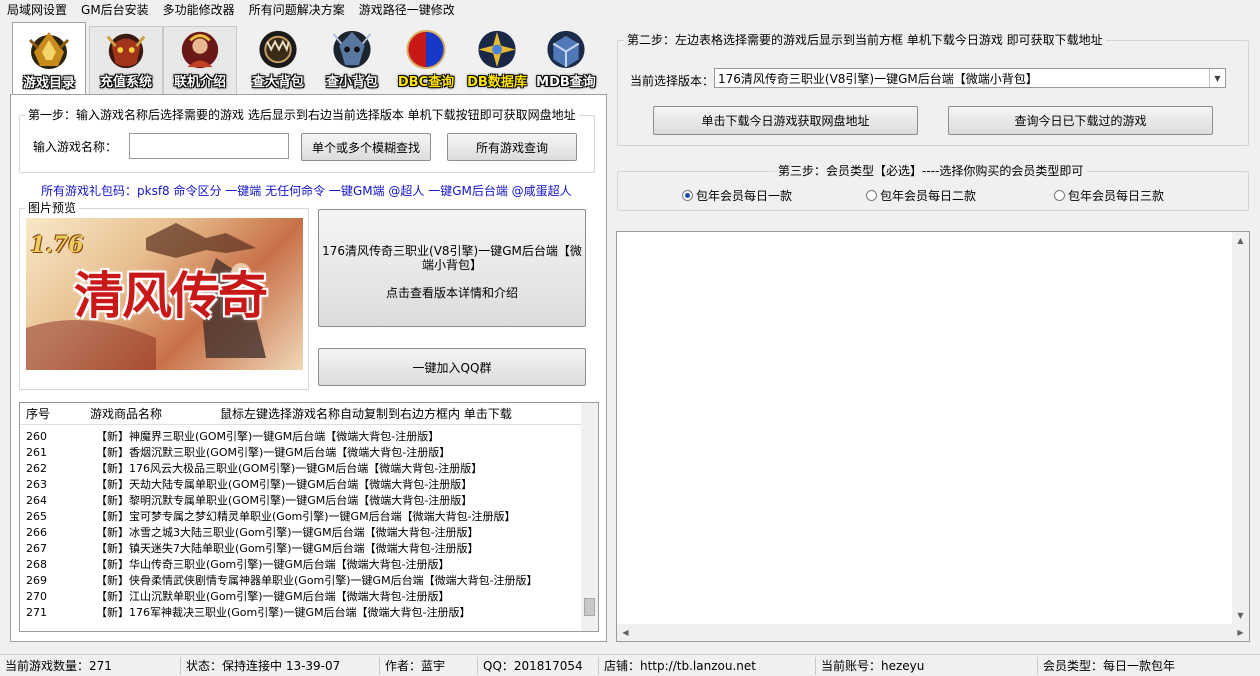  Describe the element at coordinates (36, 516) in the screenshot. I see `row-id: 265` at that location.